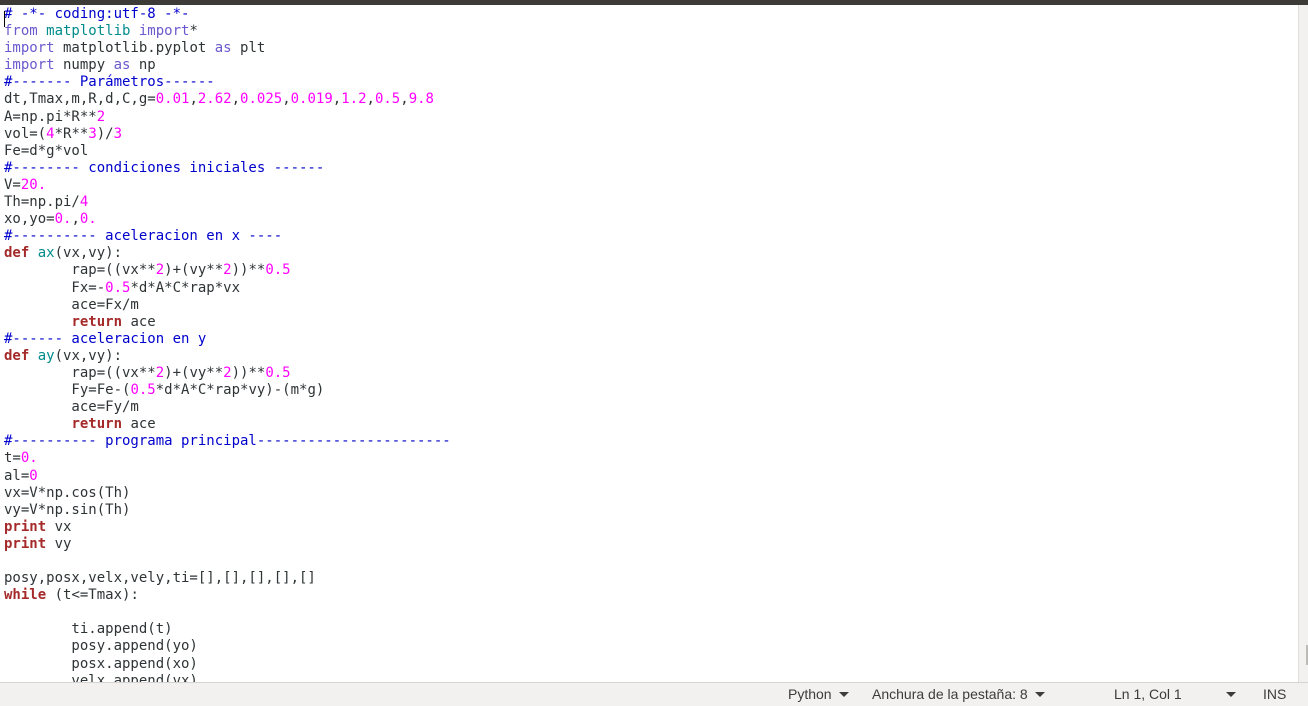 The width and height of the screenshot is (1308, 706). What do you see at coordinates (4, 19) in the screenshot?
I see `text-cursor` at bounding box center [4, 19].